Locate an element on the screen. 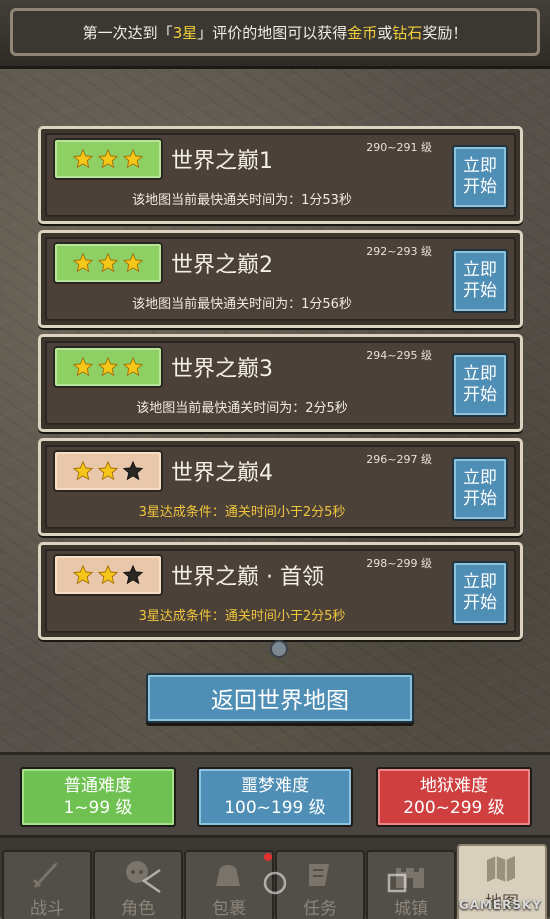 This screenshot has height=919, width=550. sword-icon is located at coordinates (46, 875).